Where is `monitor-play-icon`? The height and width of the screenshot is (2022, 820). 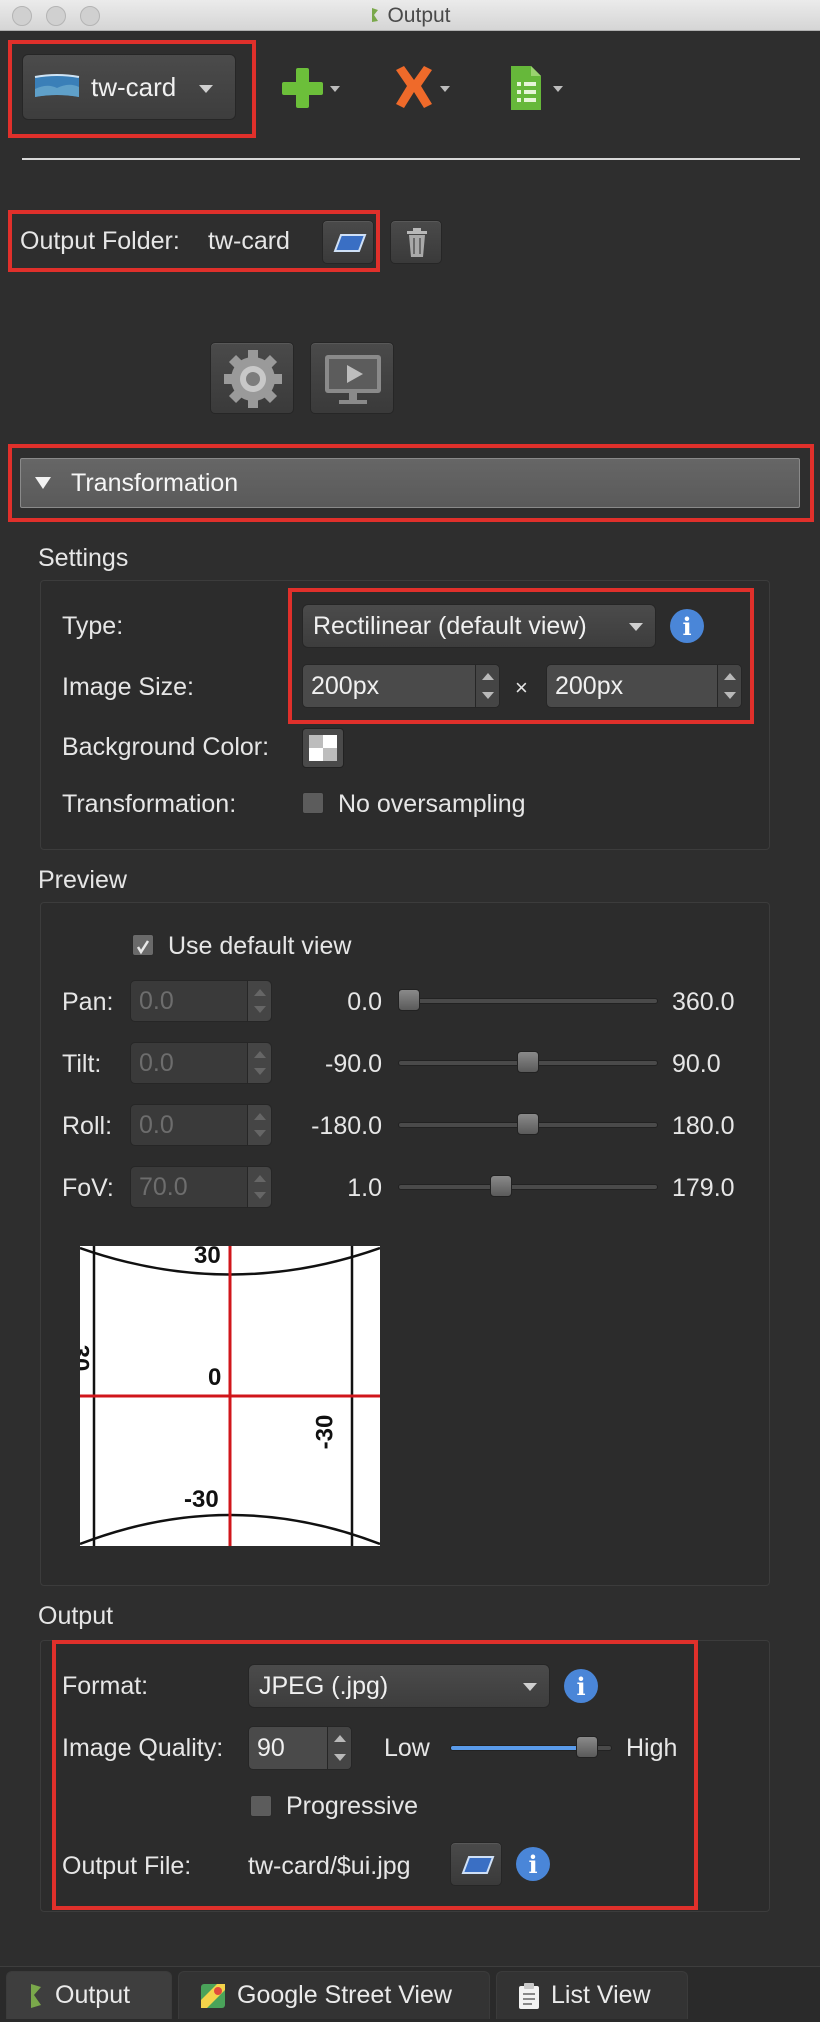
monitor-play-icon is located at coordinates (353, 379).